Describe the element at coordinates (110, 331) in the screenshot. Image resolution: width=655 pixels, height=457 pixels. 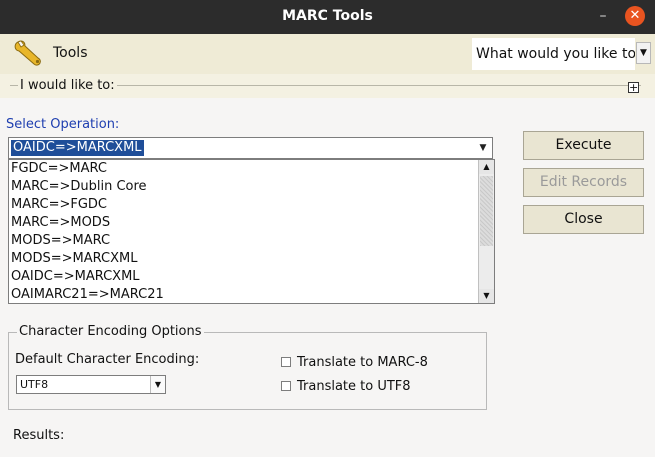
I see `encoding-group-legend: Character Encoding Options` at that location.